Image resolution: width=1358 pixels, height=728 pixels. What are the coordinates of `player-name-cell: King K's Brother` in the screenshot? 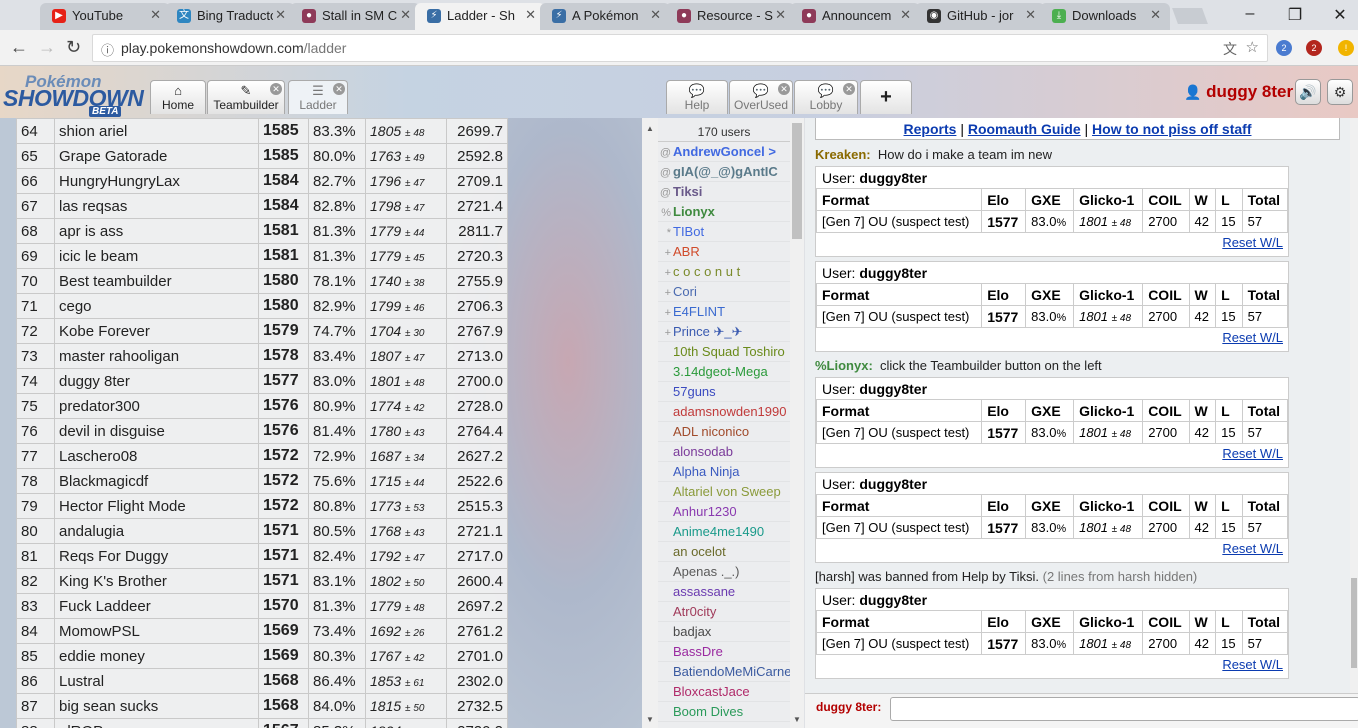 It's located at (156, 581).